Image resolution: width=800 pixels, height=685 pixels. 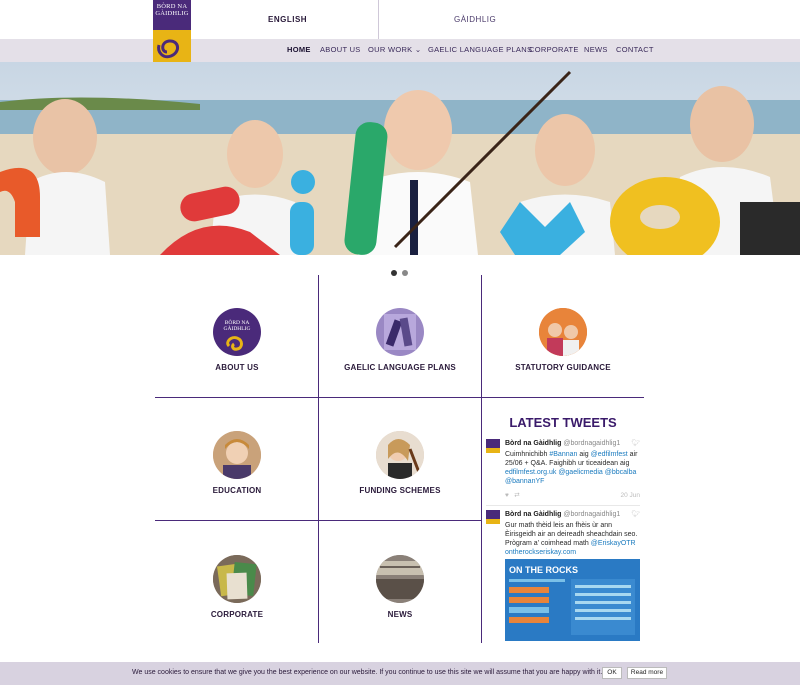 What do you see at coordinates (524, 481) in the screenshot?
I see `tweet-mention-link: @bannanYF` at bounding box center [524, 481].